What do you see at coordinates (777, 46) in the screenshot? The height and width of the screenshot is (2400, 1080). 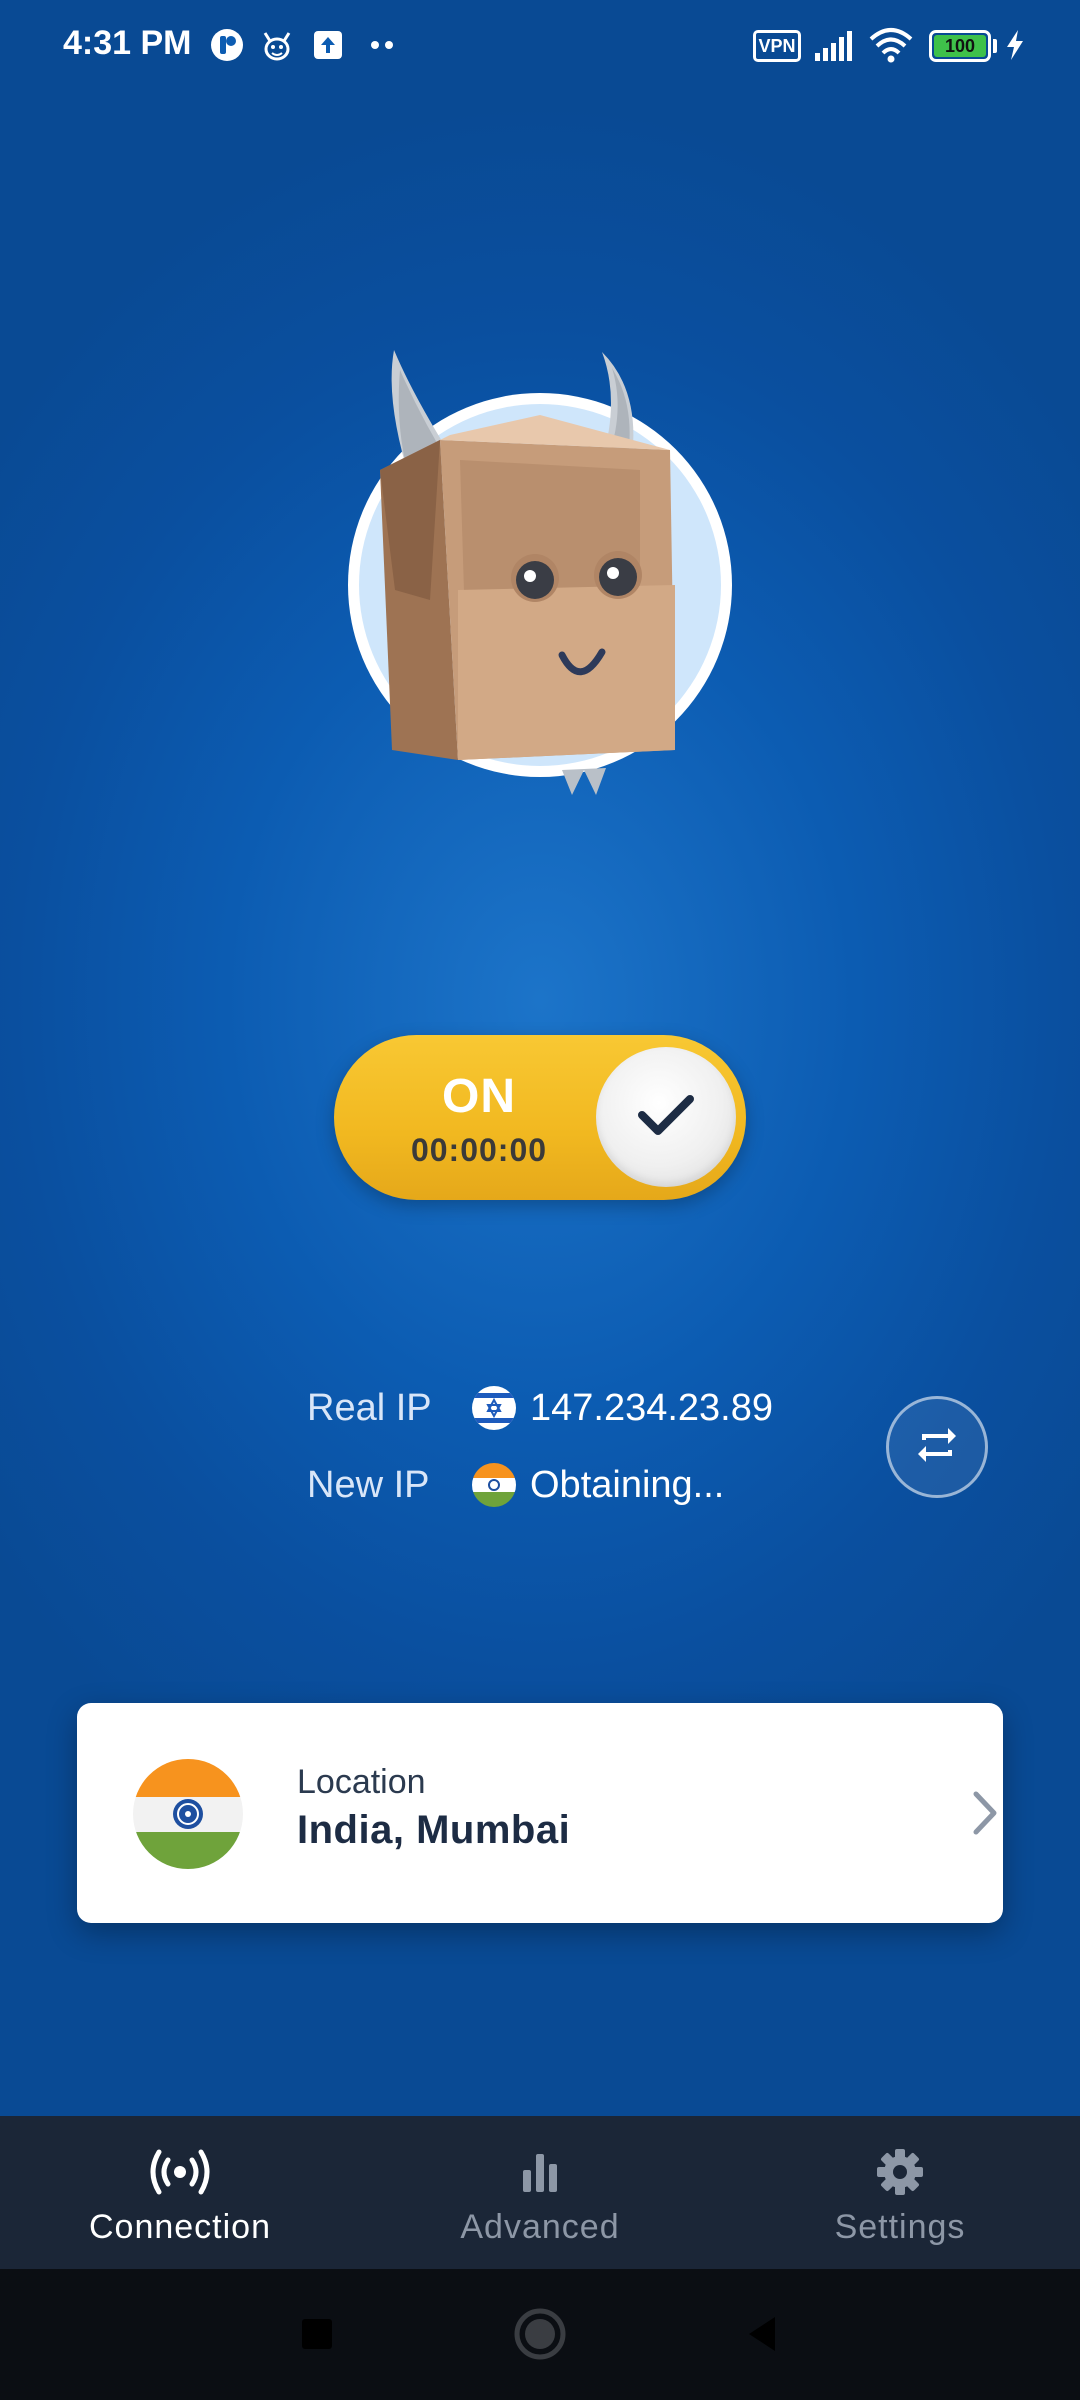 I see `vpn-badge: VPN` at bounding box center [777, 46].